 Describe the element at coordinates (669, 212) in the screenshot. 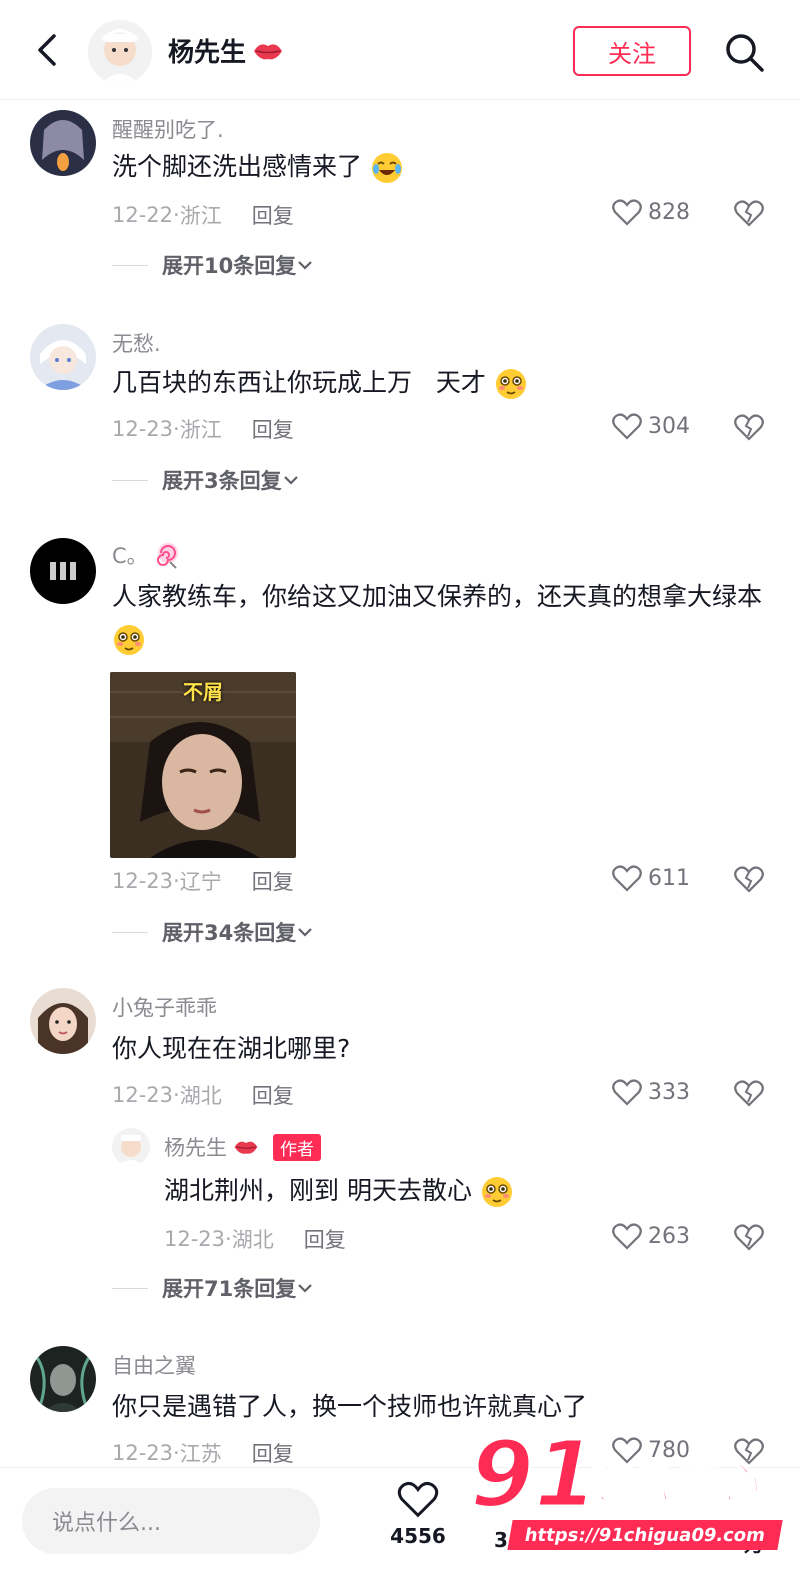

I see `like-count: 828` at that location.